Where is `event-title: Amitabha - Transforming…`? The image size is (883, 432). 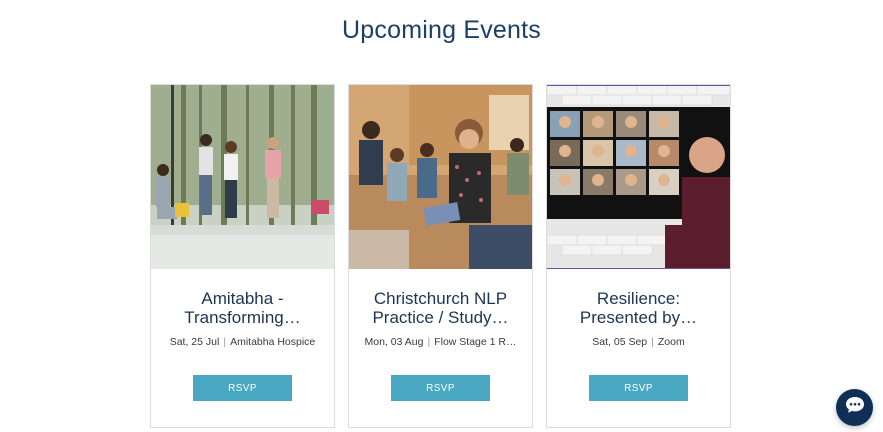
event-title: Amitabha - Transforming… is located at coordinates (242, 309).